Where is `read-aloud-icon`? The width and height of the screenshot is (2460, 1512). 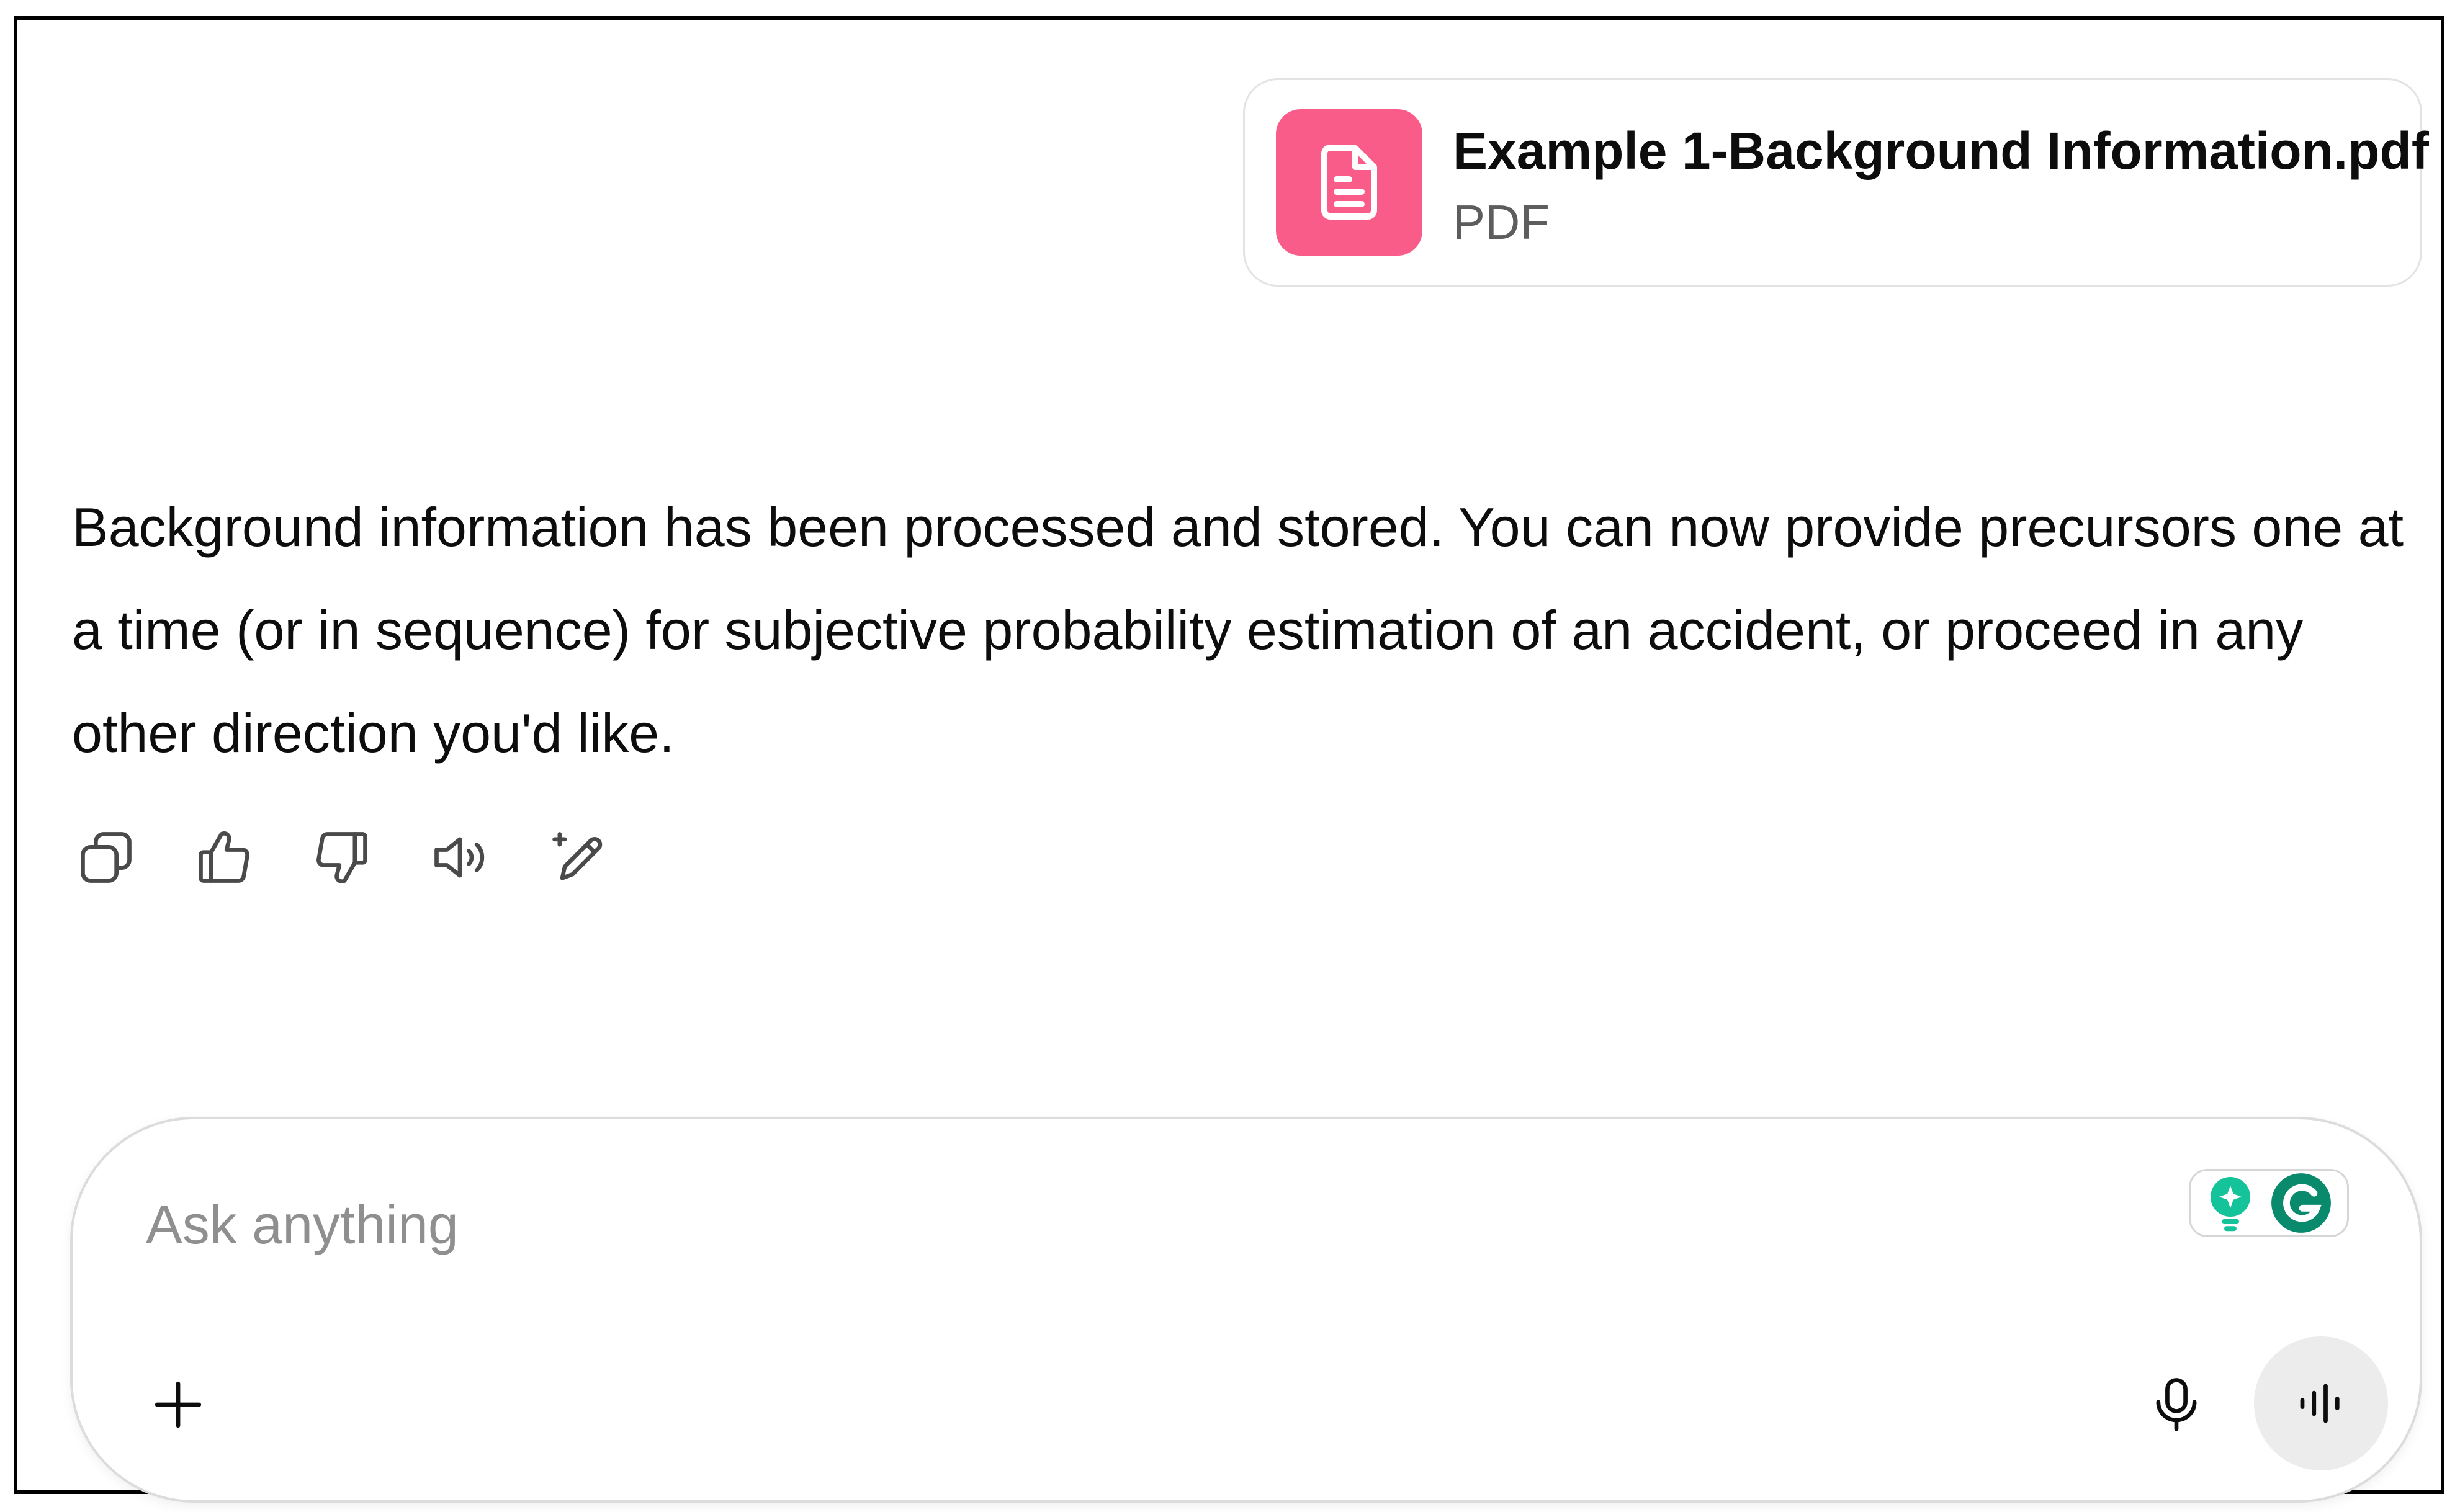 read-aloud-icon is located at coordinates (459, 857).